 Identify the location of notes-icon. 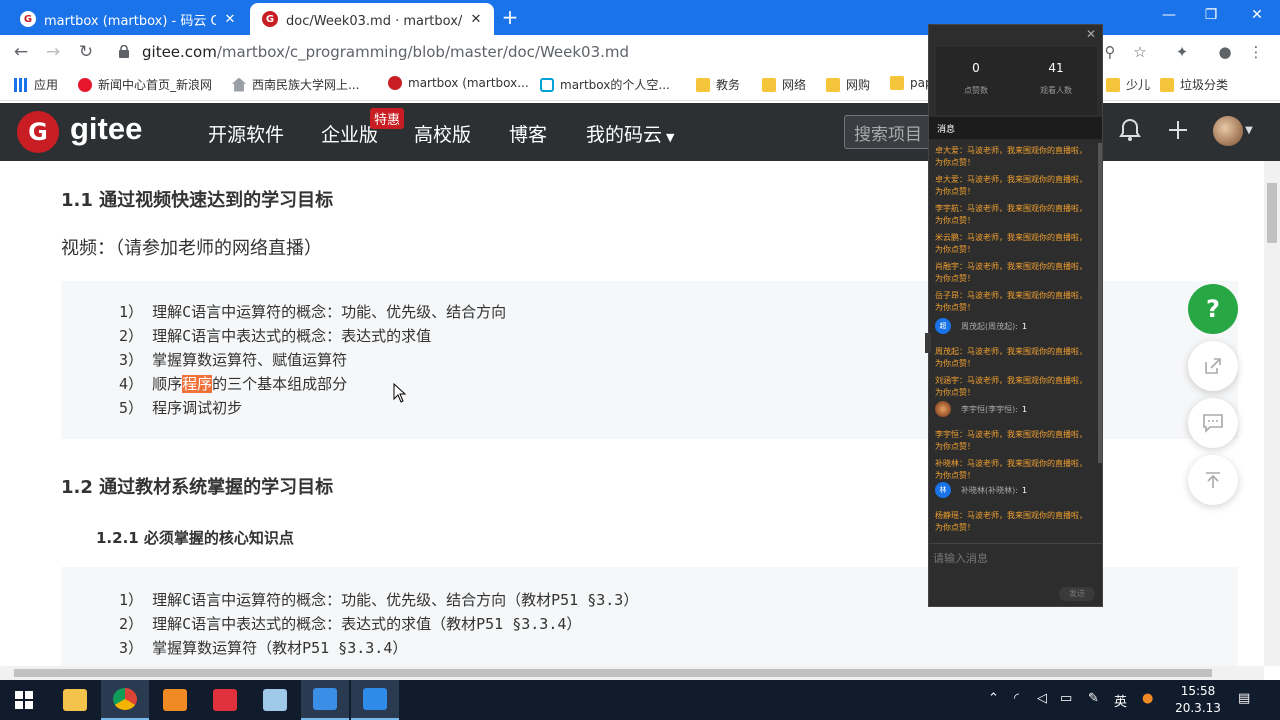
(275, 700).